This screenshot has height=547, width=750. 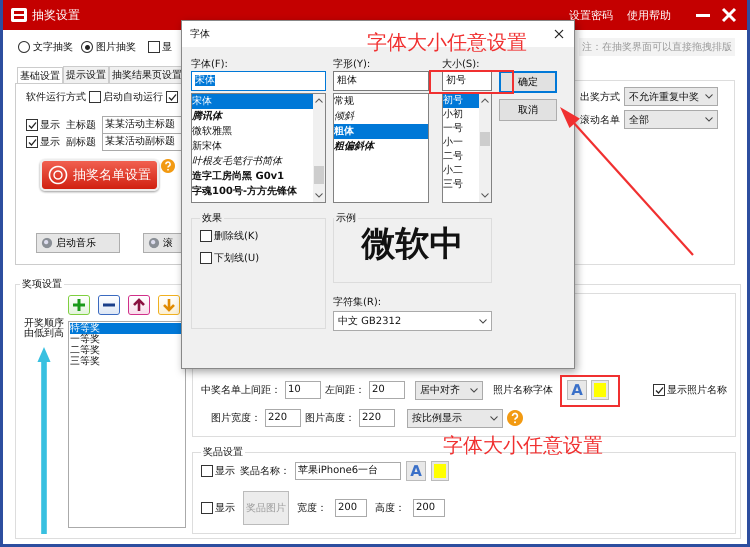 What do you see at coordinates (252, 131) in the screenshot?
I see `list-item: 微软雅黑` at bounding box center [252, 131].